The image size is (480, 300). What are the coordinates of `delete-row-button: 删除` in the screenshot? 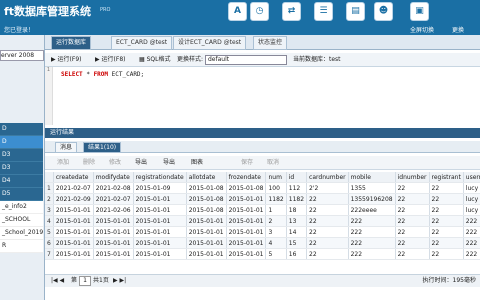 It's located at (89, 162).